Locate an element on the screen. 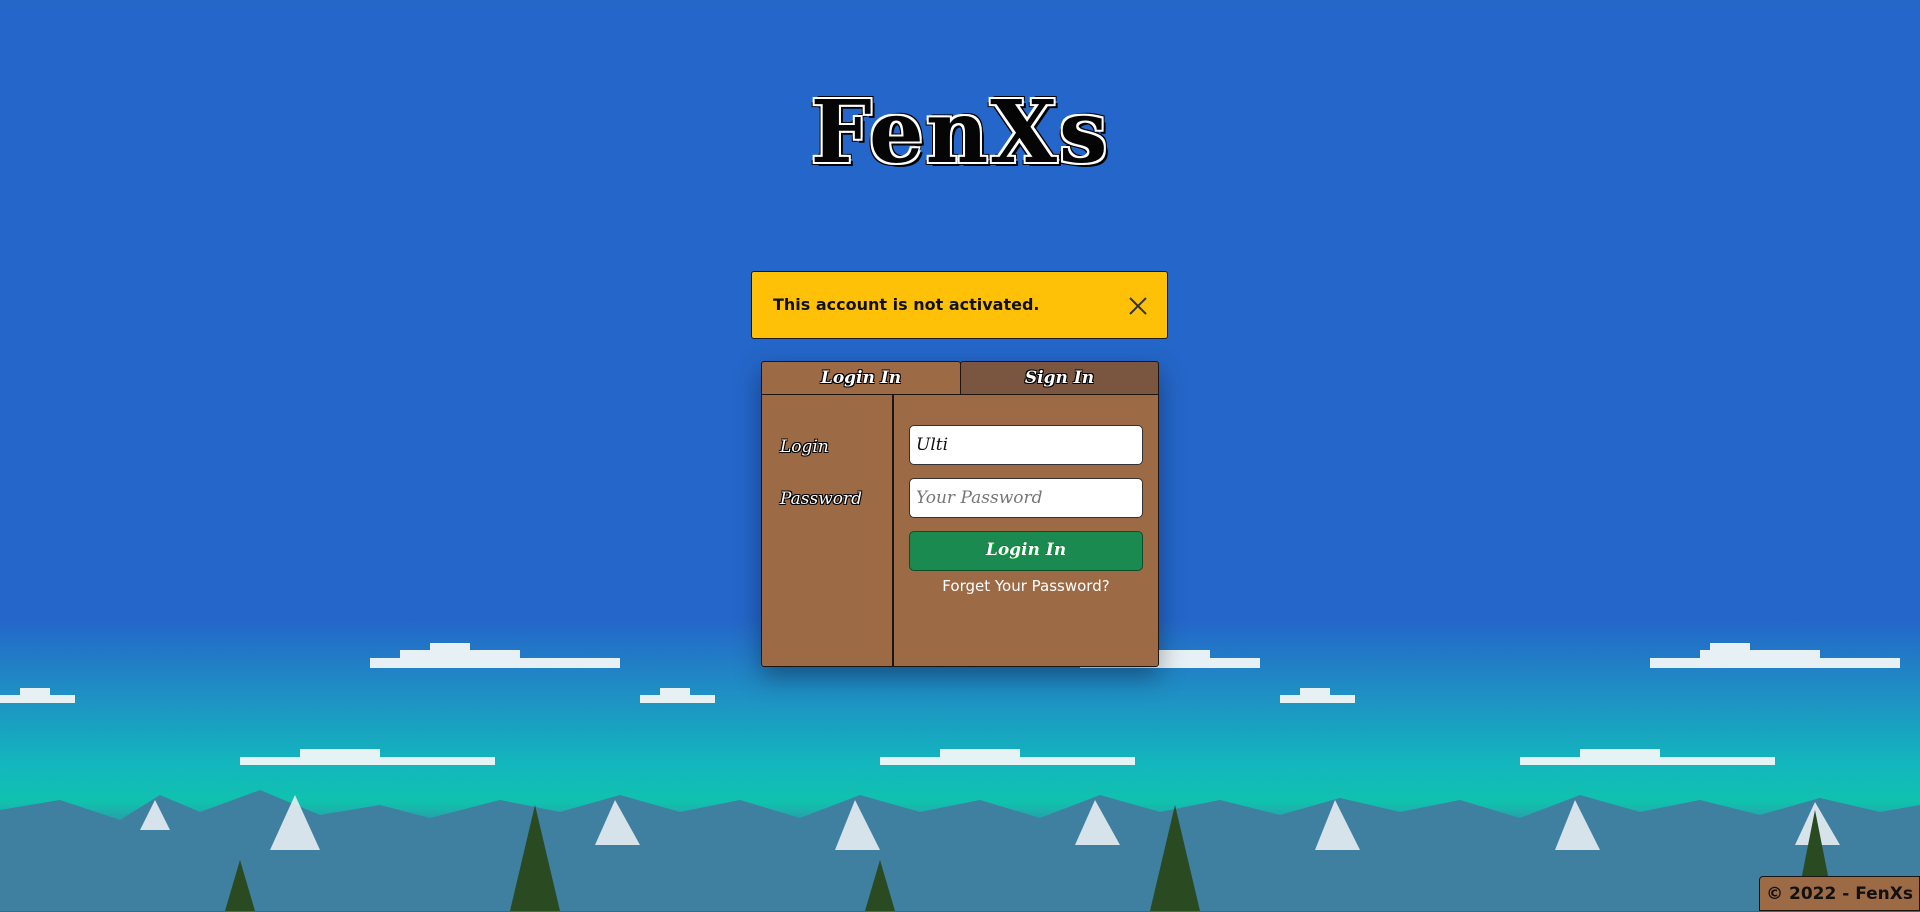 Image resolution: width=1920 pixels, height=912 pixels. forgot-password-link: Forget Your Password? is located at coordinates (1026, 586).